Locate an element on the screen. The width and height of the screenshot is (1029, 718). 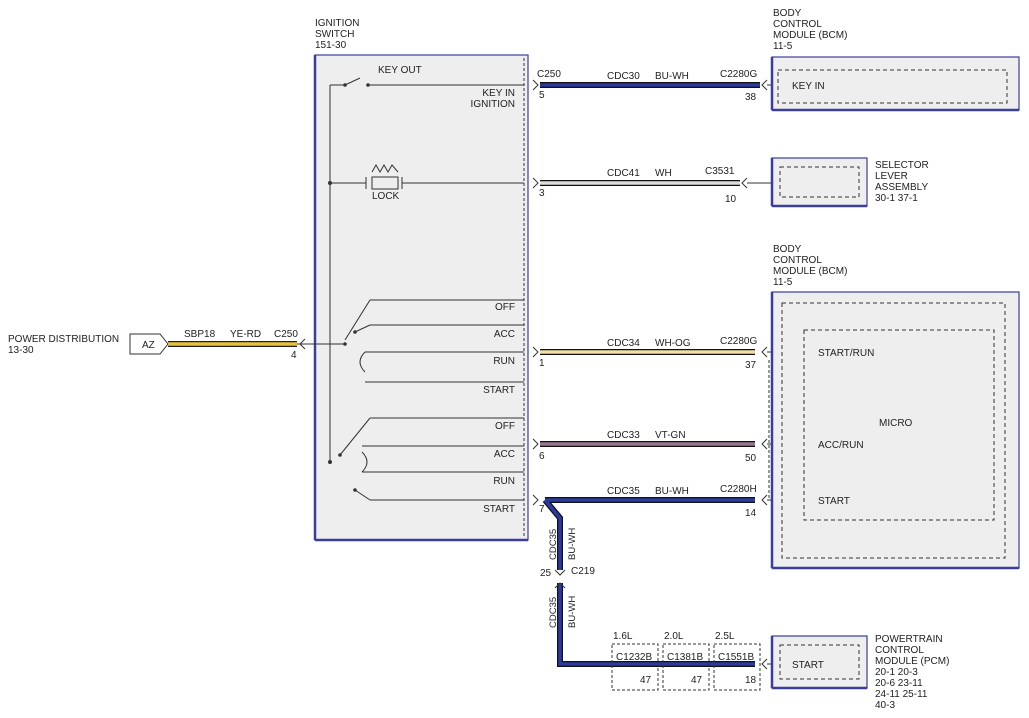
c219-pin: 25 is located at coordinates (546, 573).